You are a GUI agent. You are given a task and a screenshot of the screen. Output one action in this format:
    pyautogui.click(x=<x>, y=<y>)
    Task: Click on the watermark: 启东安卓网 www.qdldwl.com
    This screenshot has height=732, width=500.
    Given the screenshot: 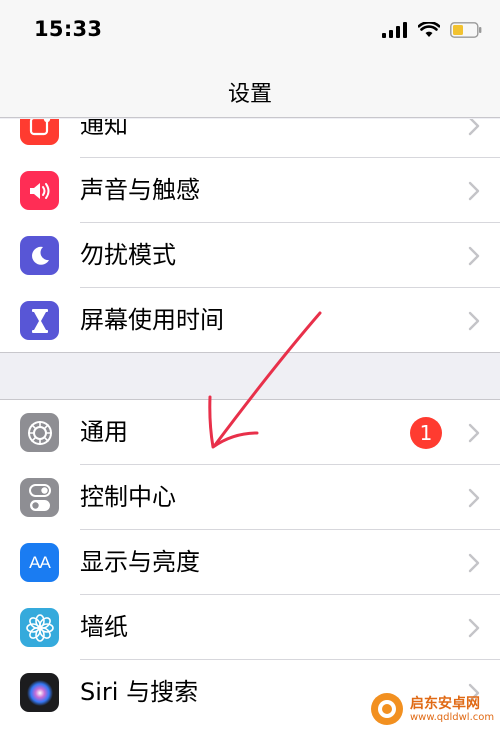 What is the action you would take?
    pyautogui.click(x=435, y=709)
    